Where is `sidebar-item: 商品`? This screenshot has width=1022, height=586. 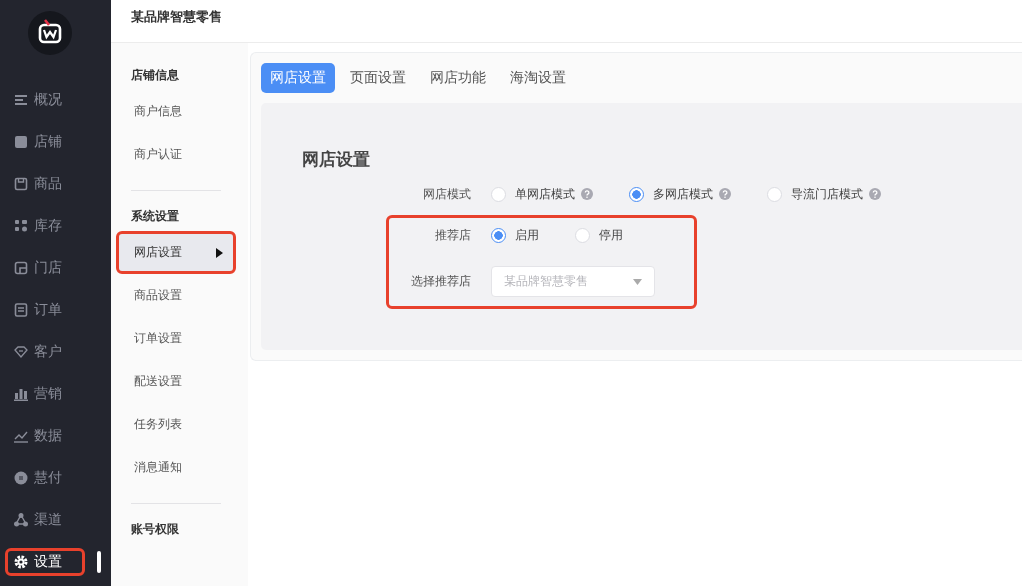
sidebar-item: 商品 is located at coordinates (45, 184).